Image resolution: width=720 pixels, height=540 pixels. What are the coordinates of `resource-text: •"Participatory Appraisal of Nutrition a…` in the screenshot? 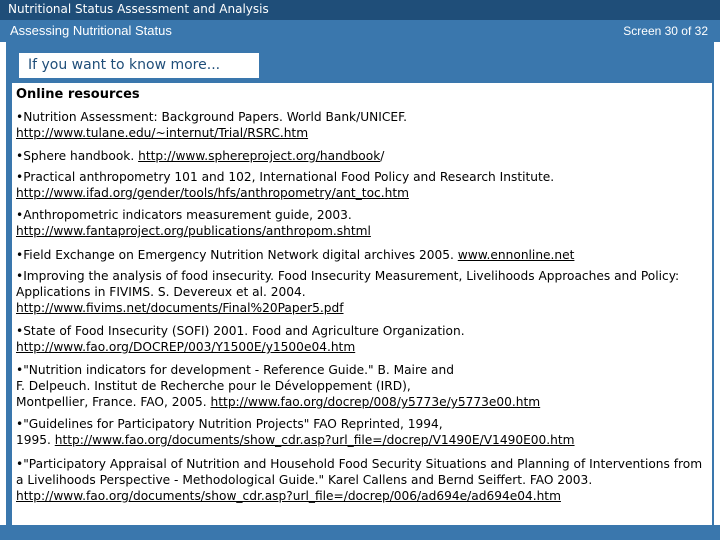 It's located at (359, 472).